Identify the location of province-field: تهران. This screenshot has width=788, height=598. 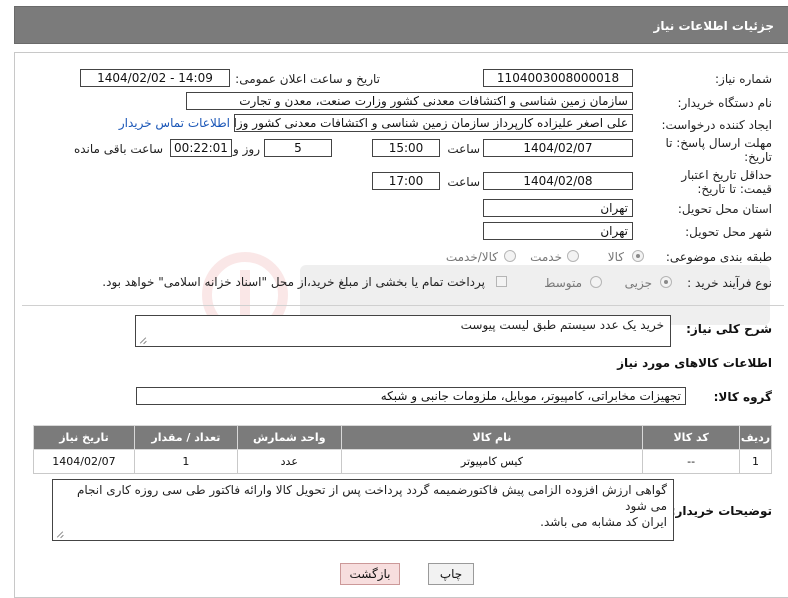
(558, 208).